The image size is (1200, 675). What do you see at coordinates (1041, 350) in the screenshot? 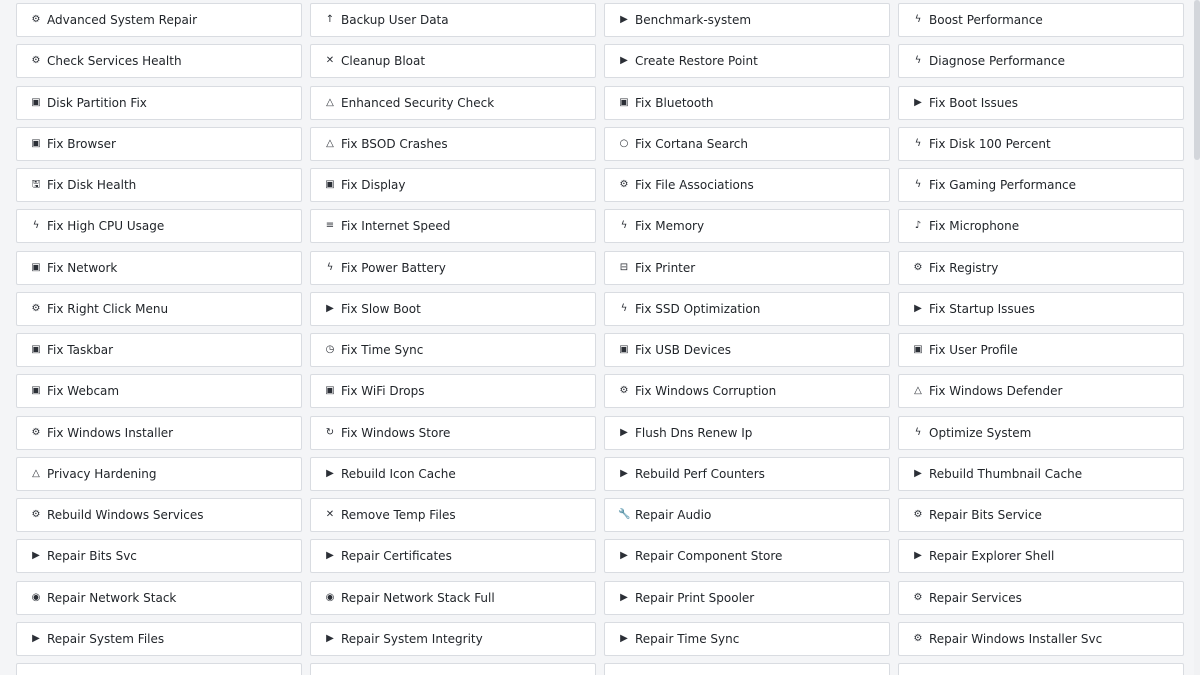
I see `tool-button: ▣ Fix User Profile` at bounding box center [1041, 350].